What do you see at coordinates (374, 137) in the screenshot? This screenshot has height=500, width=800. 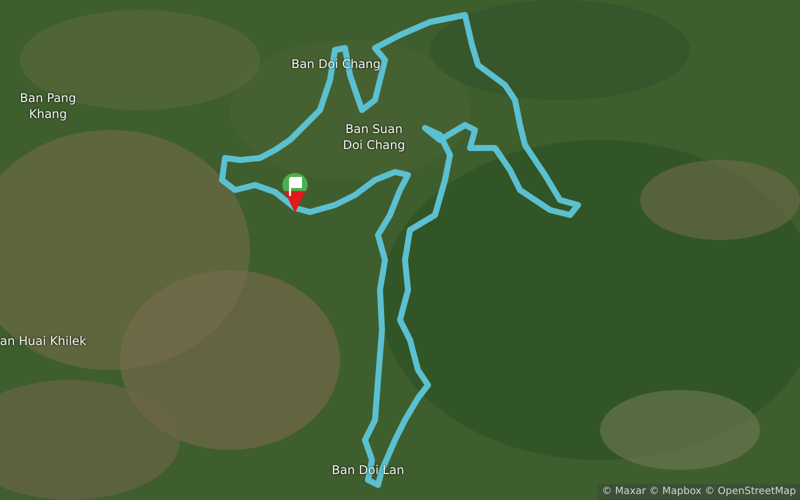 I see `place-label: Ban Suan Doi Chang` at bounding box center [374, 137].